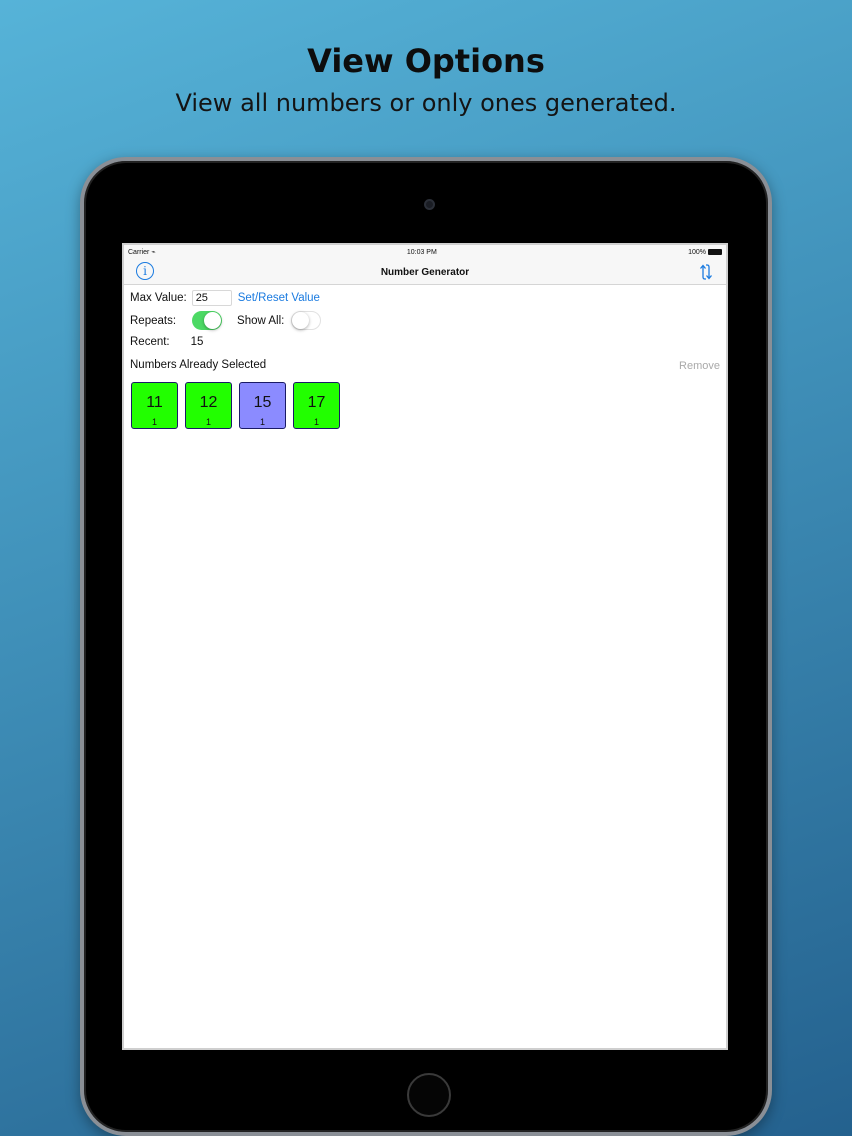  I want to click on tile-number: 12, so click(208, 402).